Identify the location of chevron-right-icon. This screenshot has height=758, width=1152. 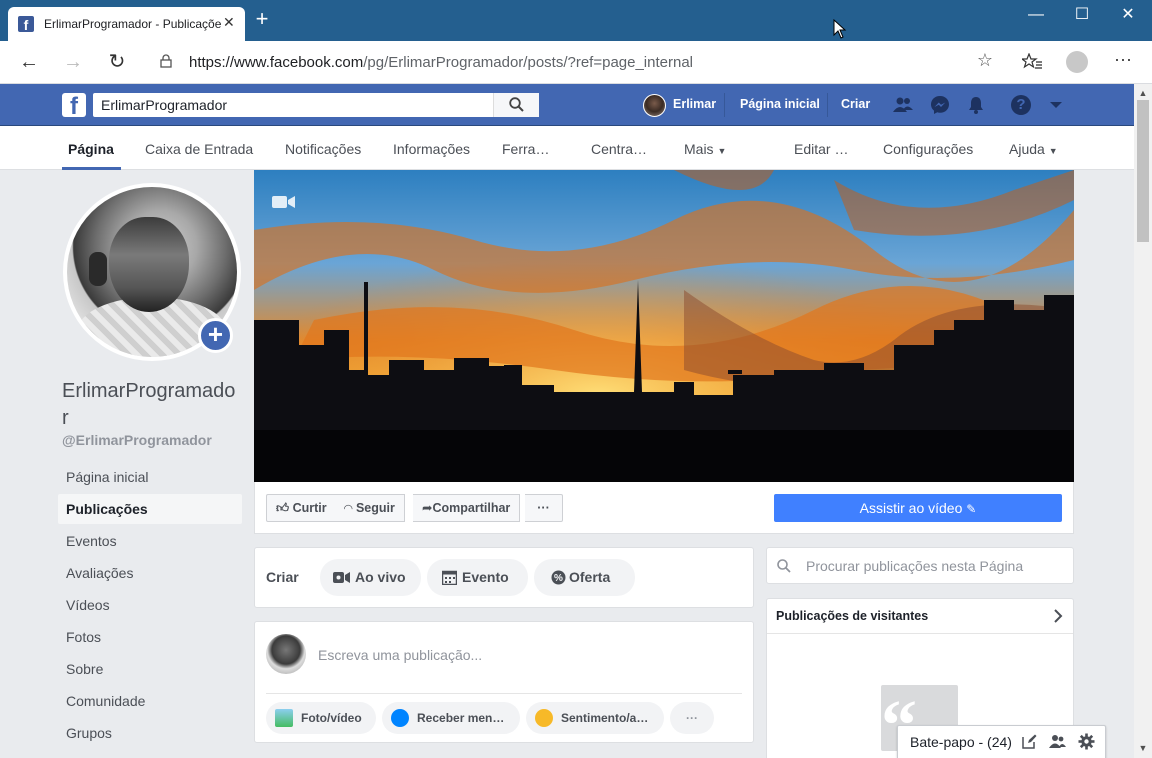
(1058, 616).